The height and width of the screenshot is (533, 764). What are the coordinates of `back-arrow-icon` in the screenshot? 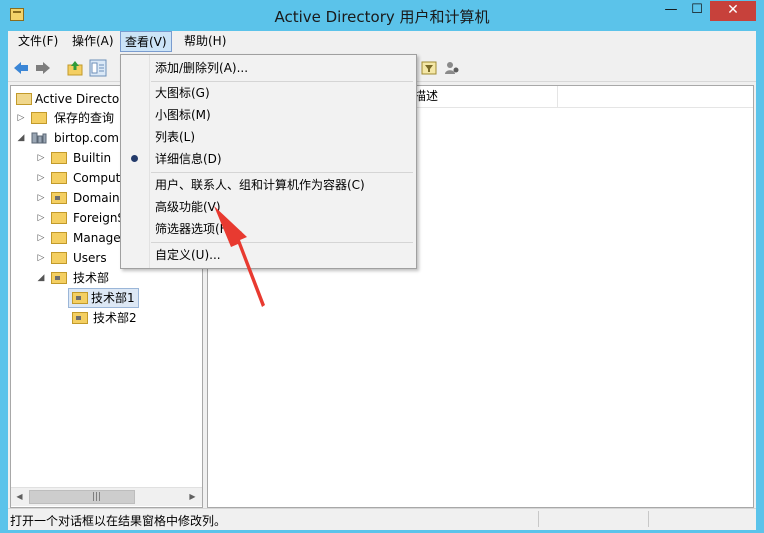 It's located at (21, 68).